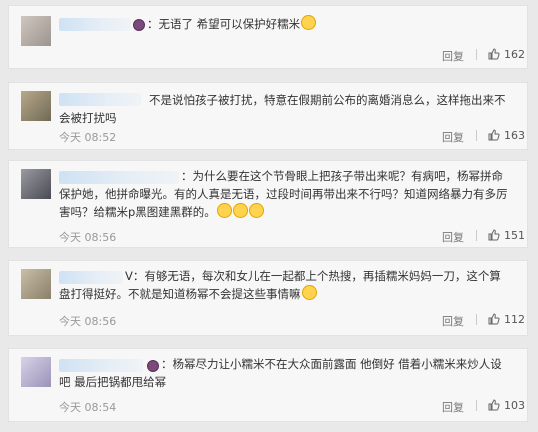  I want to click on like-count: 151, so click(514, 235).